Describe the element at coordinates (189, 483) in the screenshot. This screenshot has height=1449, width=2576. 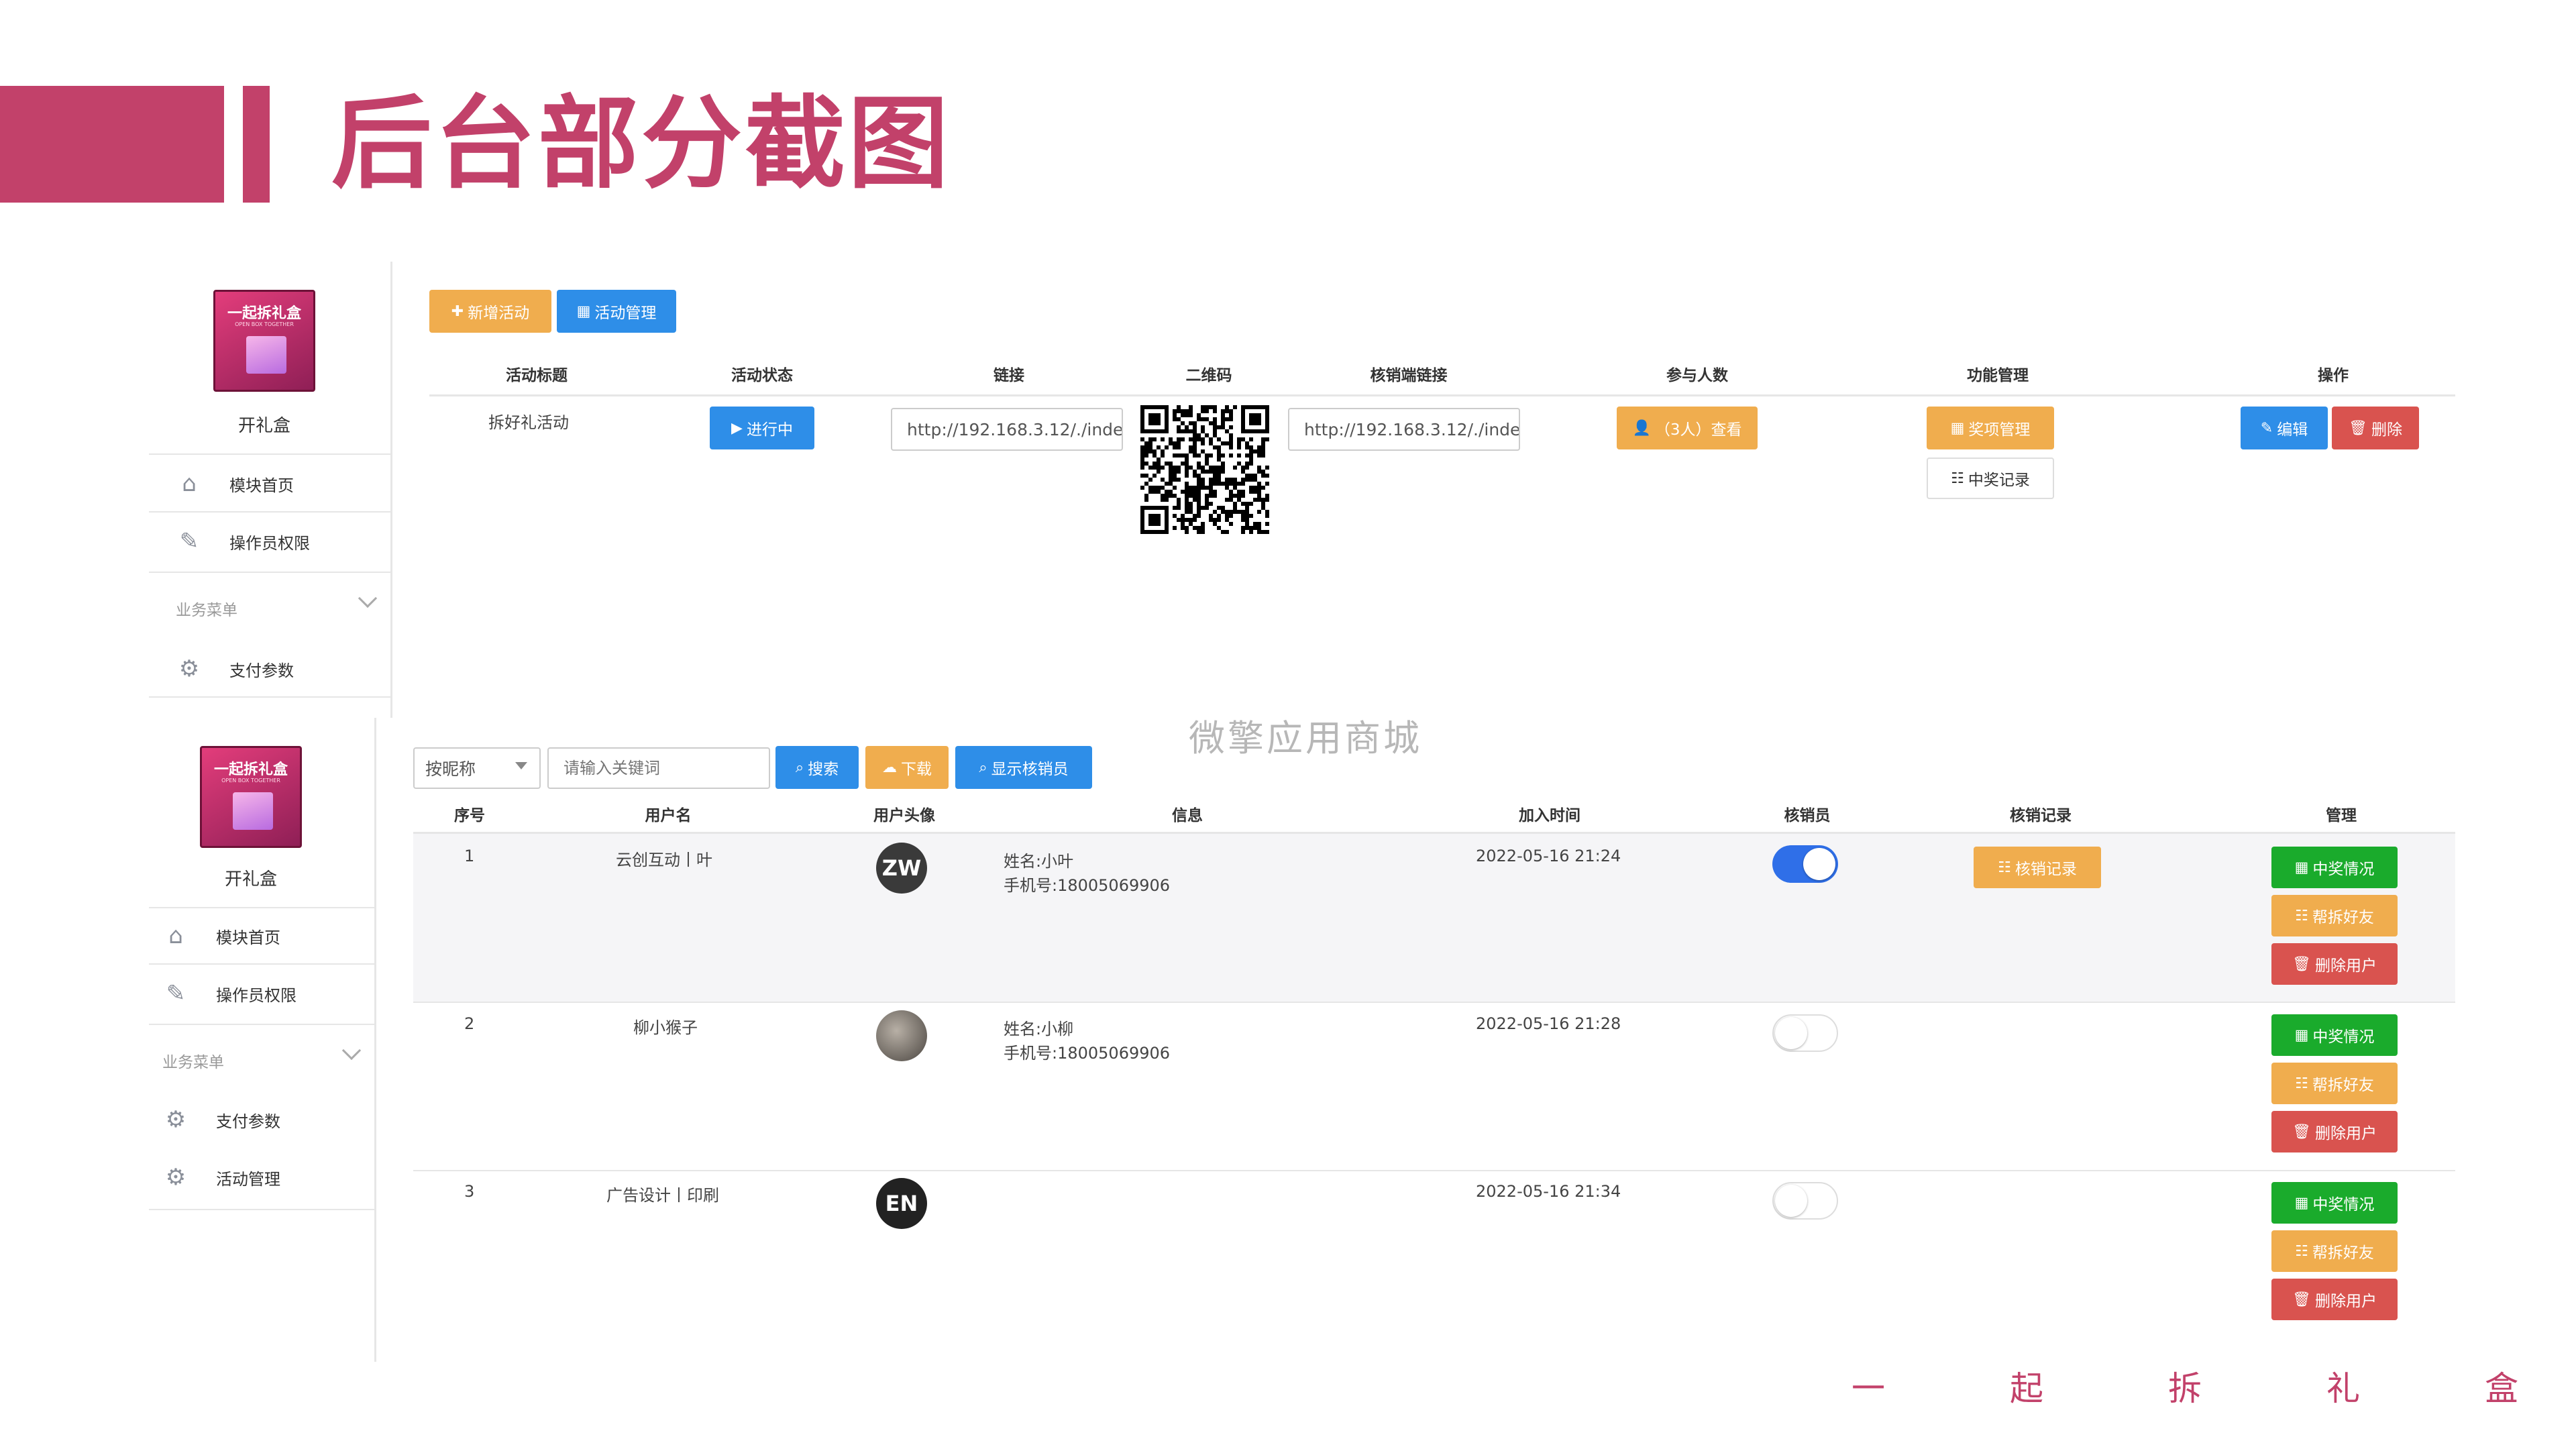
I see `home-icon: ⌂` at that location.